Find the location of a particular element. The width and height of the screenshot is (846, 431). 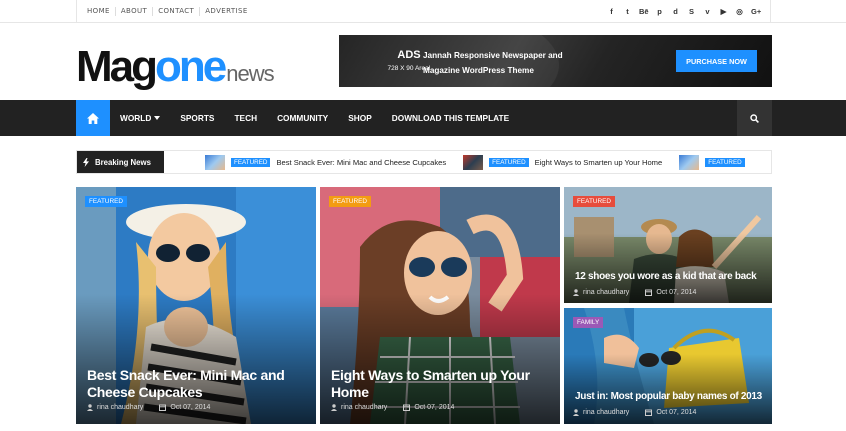

nav-item-world: WORLD is located at coordinates (140, 118).